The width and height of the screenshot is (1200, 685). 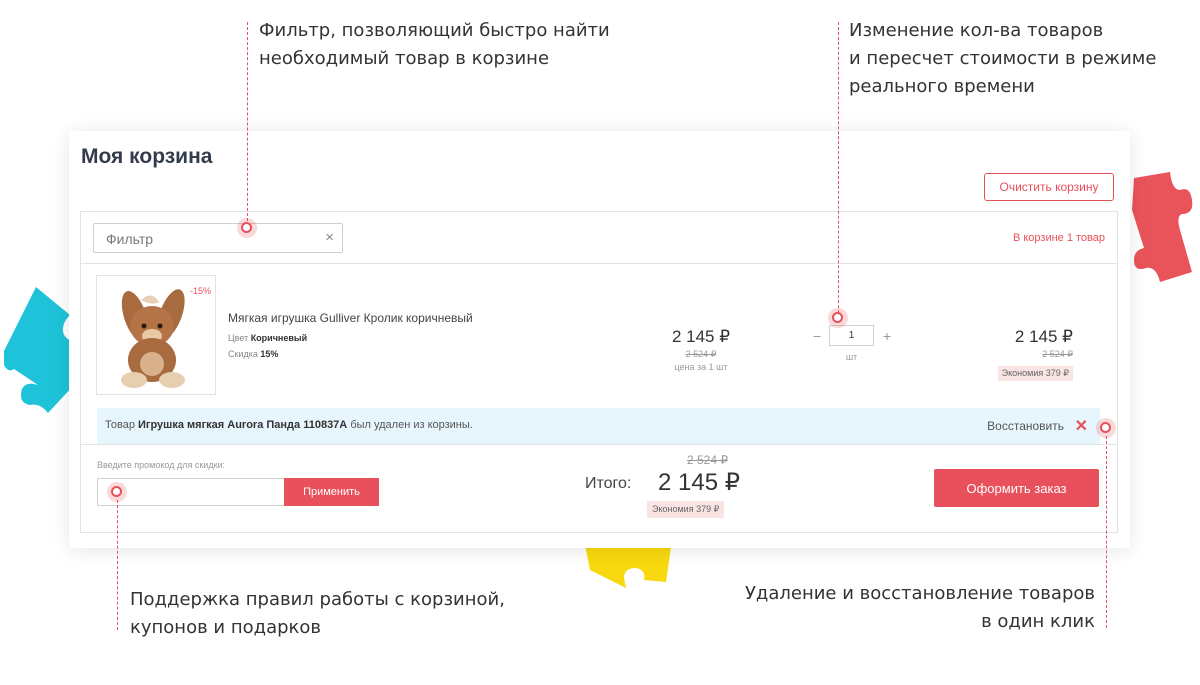 What do you see at coordinates (1016, 488) in the screenshot?
I see `checkout-button: Оформить заказ` at bounding box center [1016, 488].